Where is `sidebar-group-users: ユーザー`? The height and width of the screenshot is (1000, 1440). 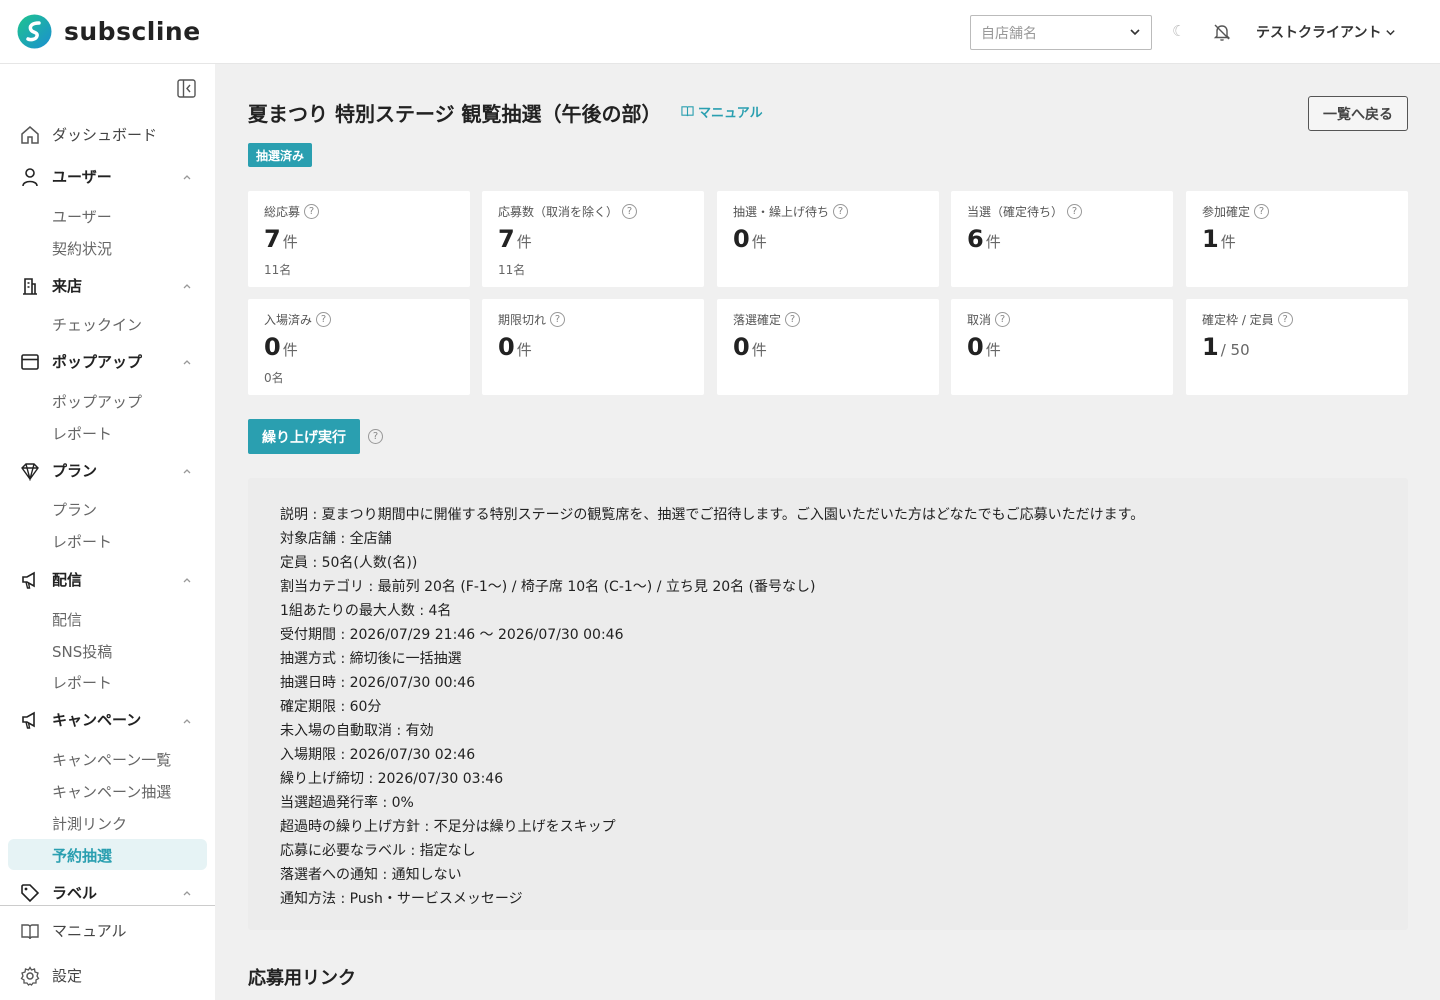 sidebar-group-users: ユーザー is located at coordinates (66, 176).